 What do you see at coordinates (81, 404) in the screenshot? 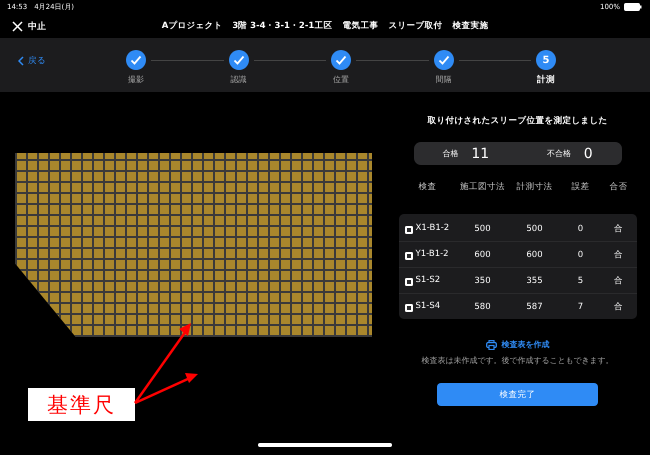
I see `callout-label: 基準尺` at bounding box center [81, 404].